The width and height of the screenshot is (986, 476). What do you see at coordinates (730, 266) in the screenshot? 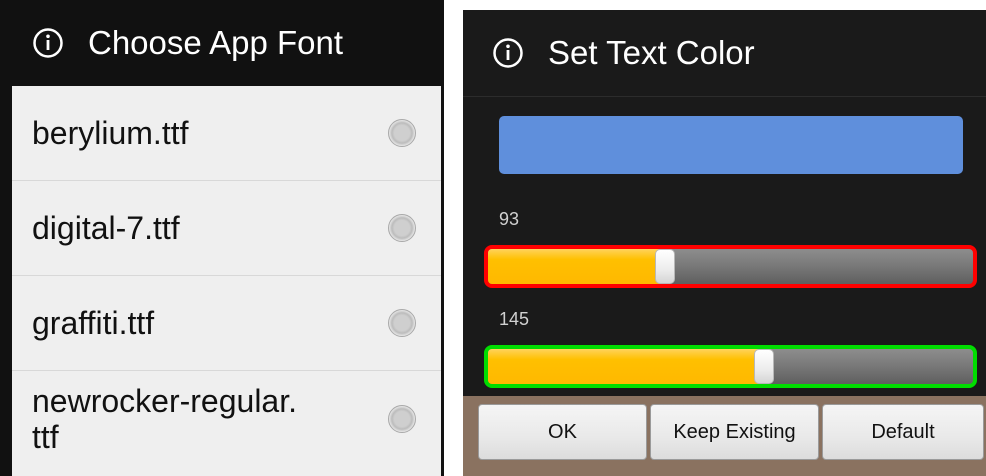
I see `red-slider` at bounding box center [730, 266].